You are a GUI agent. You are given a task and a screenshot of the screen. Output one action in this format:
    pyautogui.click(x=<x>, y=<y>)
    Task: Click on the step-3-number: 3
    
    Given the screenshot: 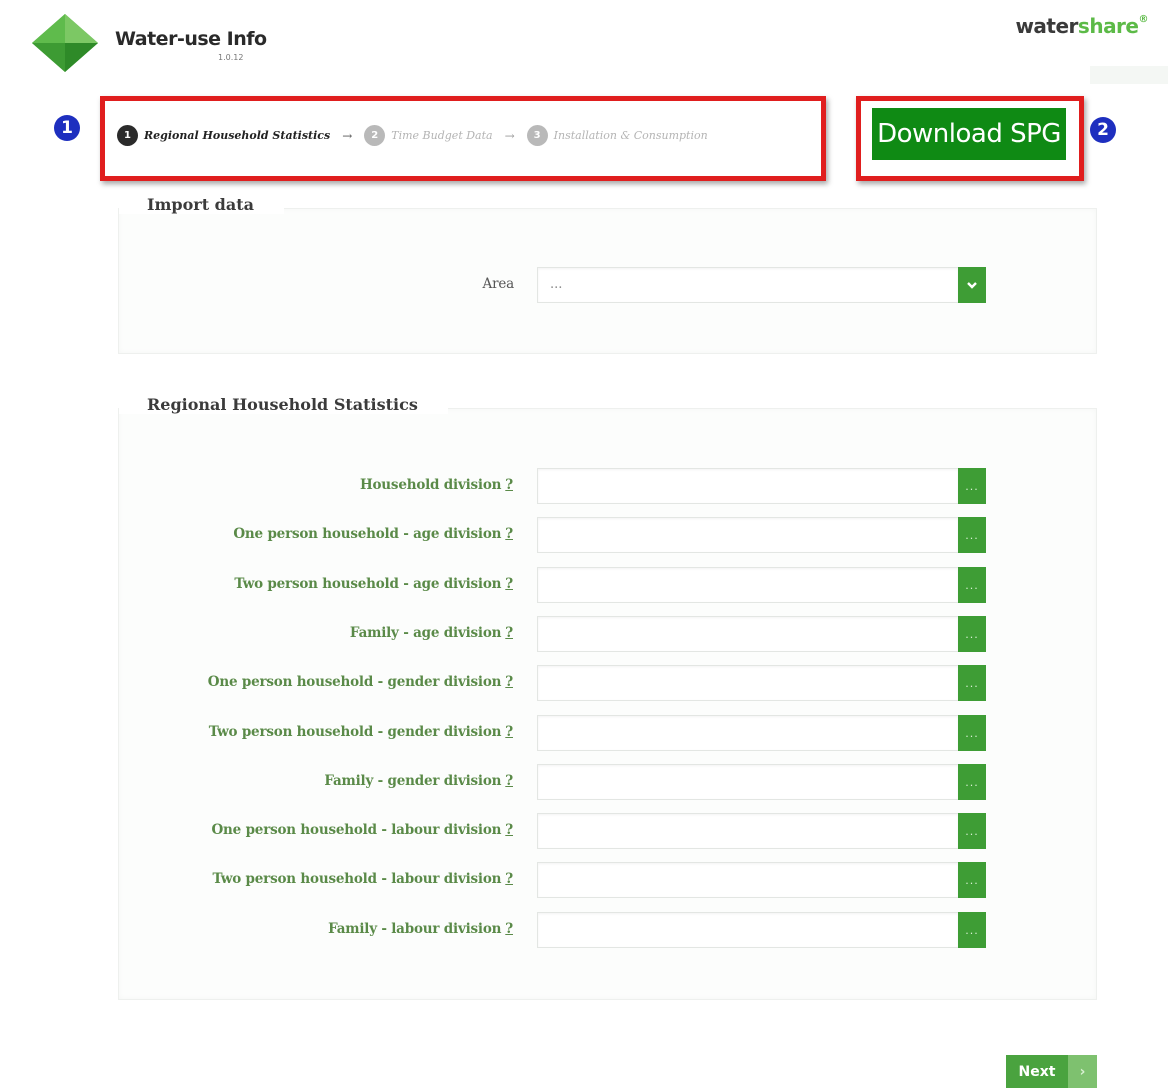 What is the action you would take?
    pyautogui.click(x=537, y=135)
    